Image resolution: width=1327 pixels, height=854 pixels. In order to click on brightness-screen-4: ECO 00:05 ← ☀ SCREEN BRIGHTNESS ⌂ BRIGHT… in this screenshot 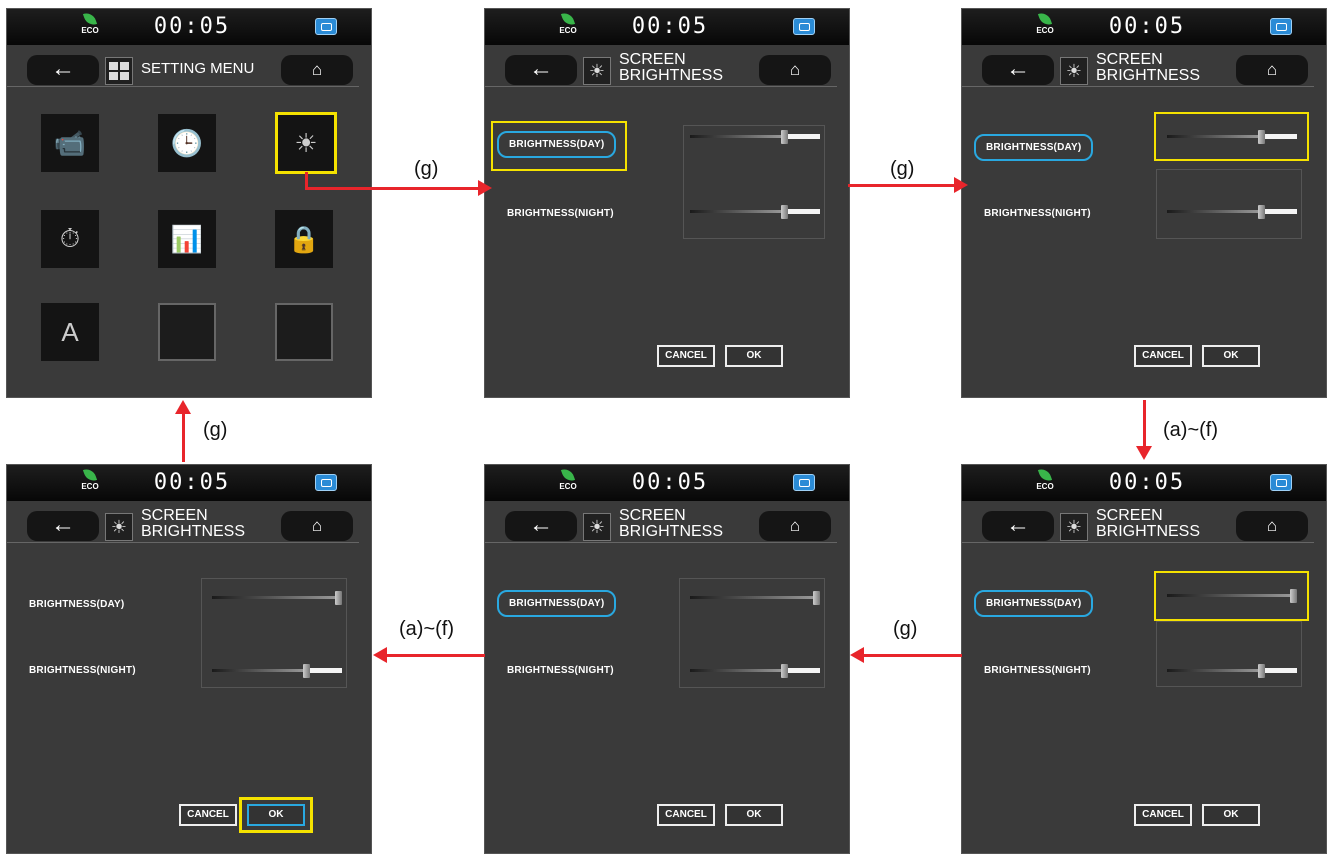, I will do `click(1144, 659)`.